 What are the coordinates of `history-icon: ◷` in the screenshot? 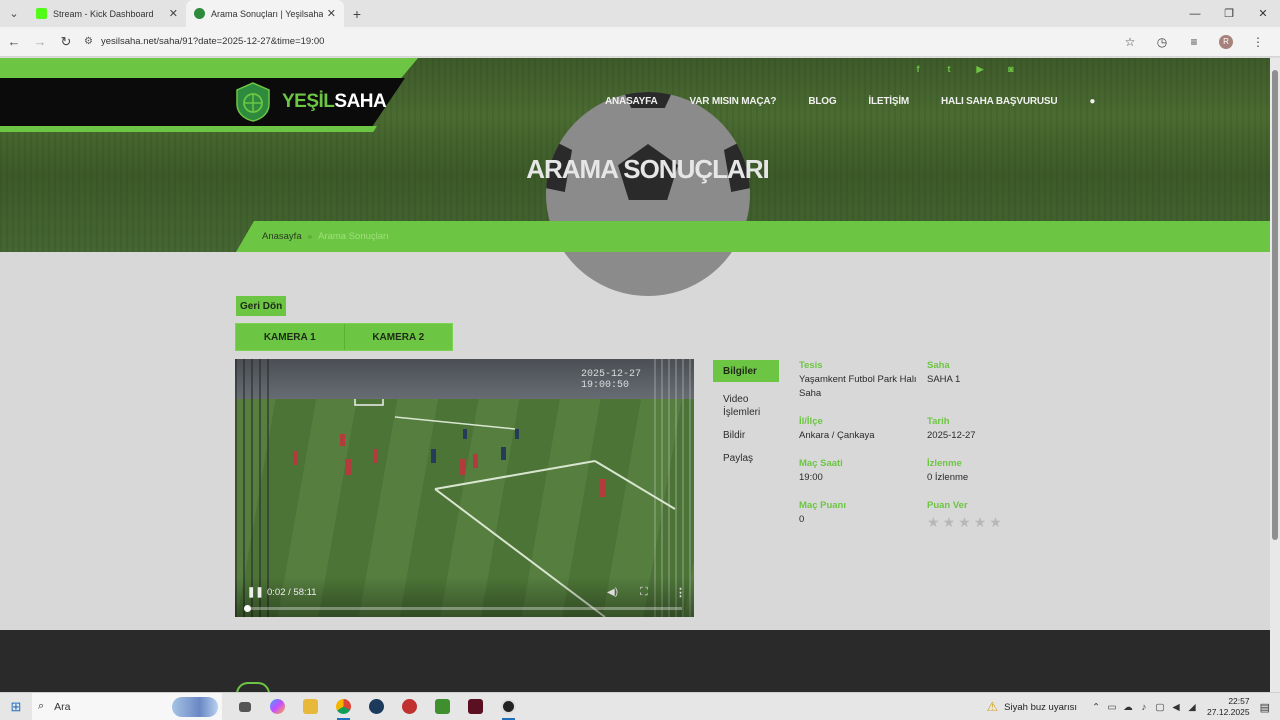 It's located at (1162, 42).